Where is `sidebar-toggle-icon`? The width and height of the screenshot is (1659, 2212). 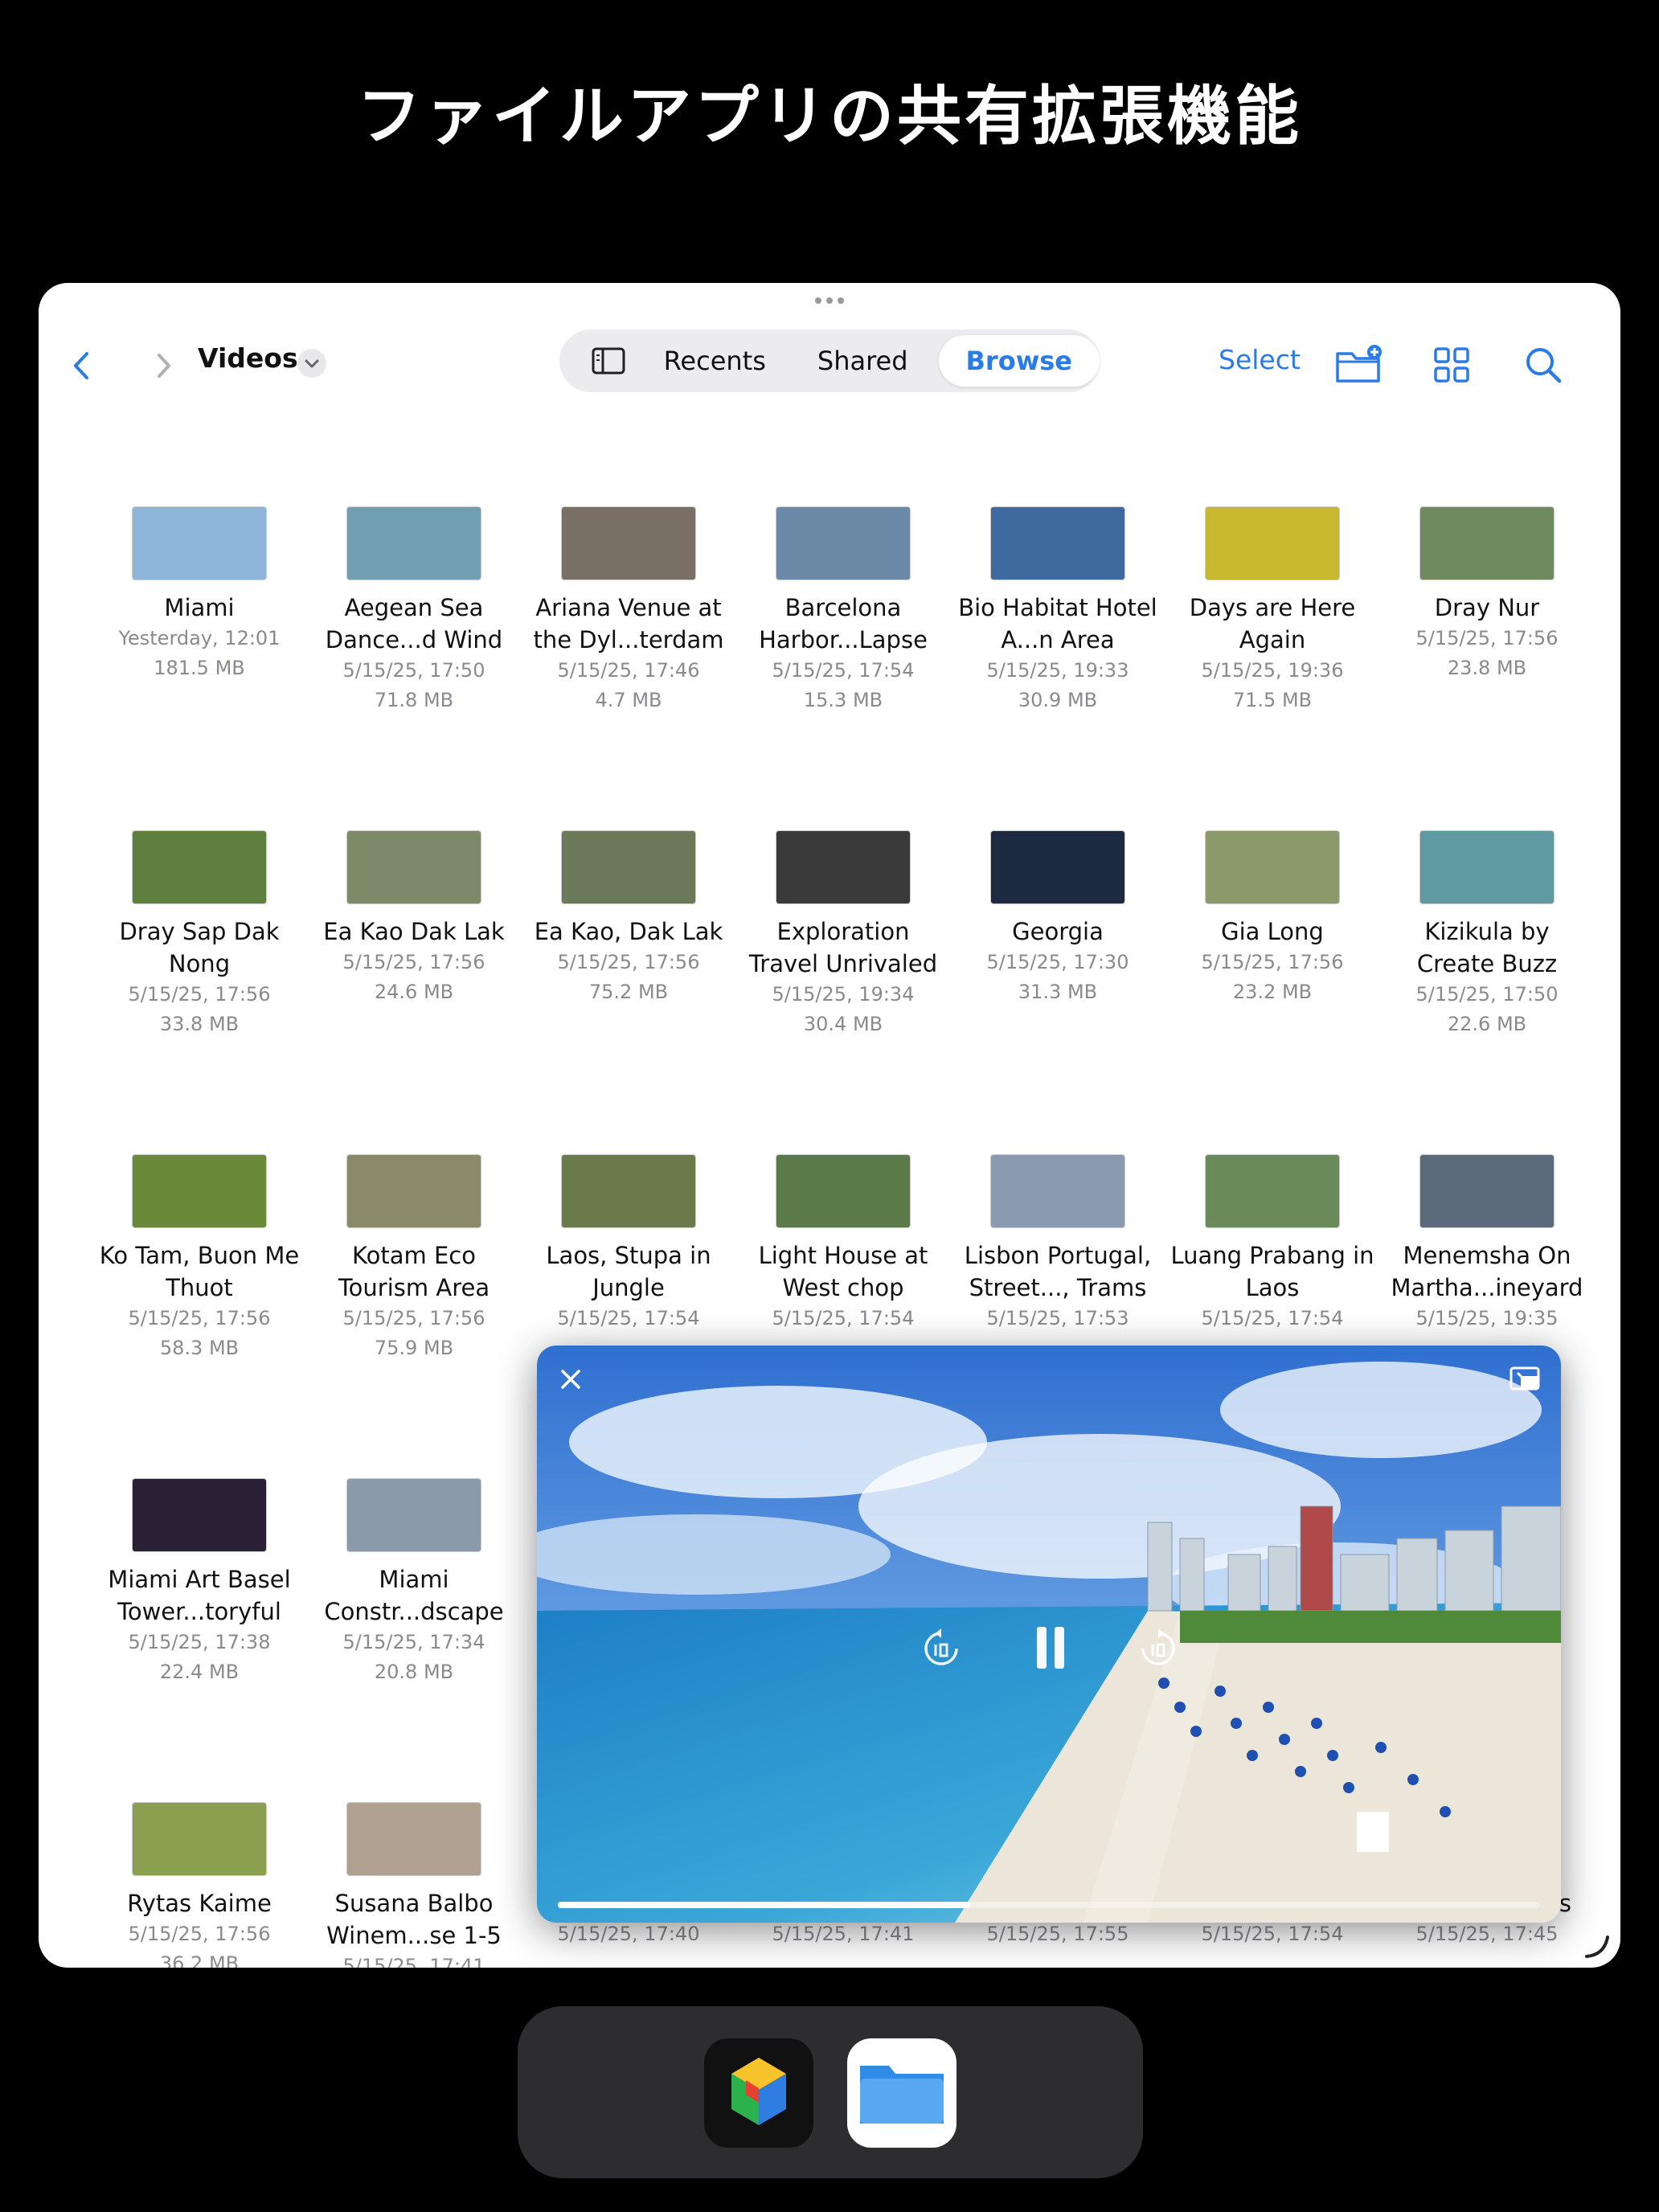 sidebar-toggle-icon is located at coordinates (608, 361).